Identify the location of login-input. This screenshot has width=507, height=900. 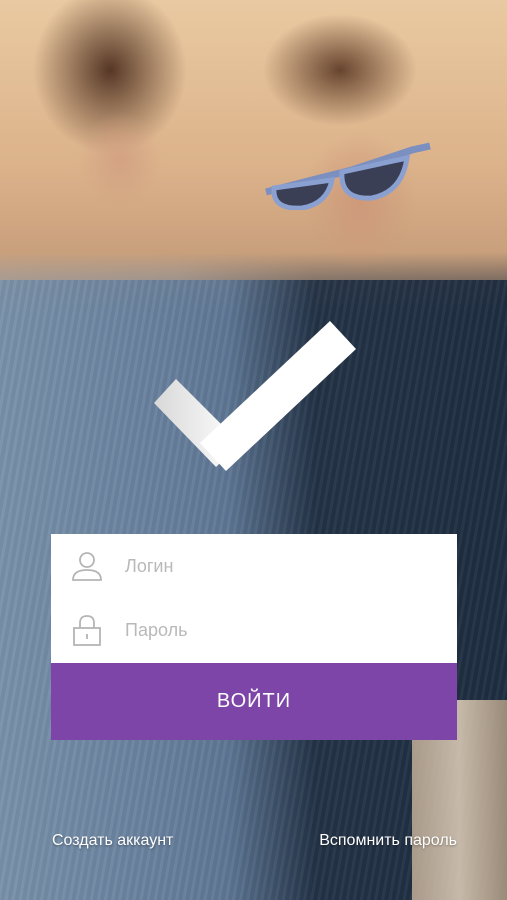
(282, 566).